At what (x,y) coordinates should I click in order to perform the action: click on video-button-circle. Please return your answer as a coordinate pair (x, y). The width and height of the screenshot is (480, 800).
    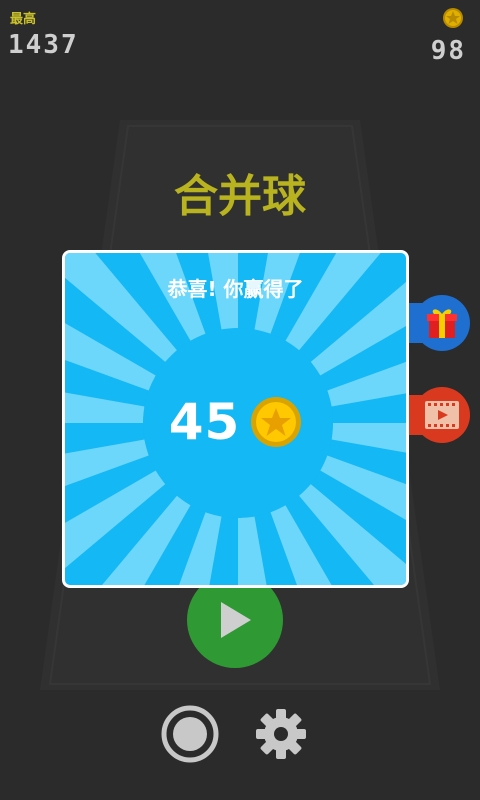
    Looking at the image, I should click on (442, 415).